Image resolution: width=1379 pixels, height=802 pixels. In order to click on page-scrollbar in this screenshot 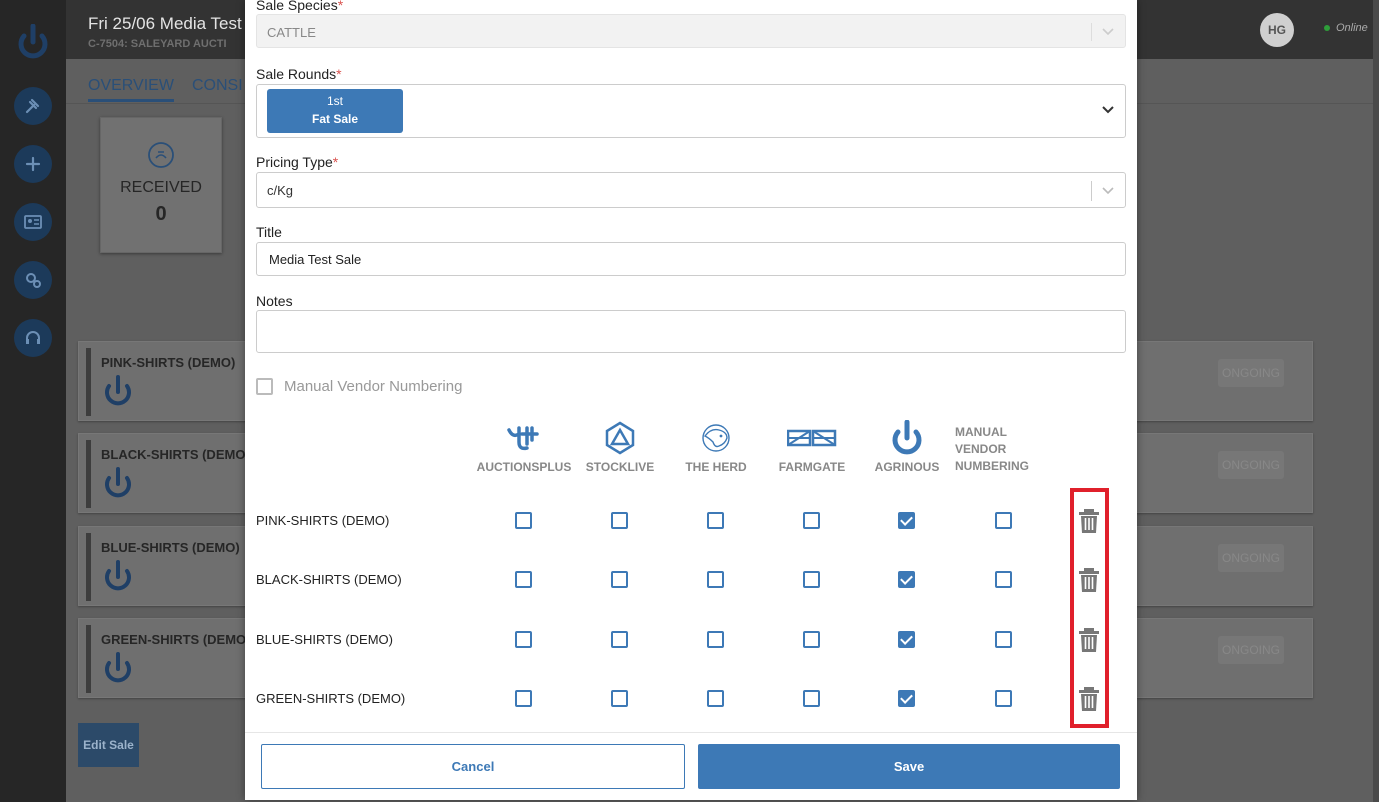, I will do `click(1376, 401)`.